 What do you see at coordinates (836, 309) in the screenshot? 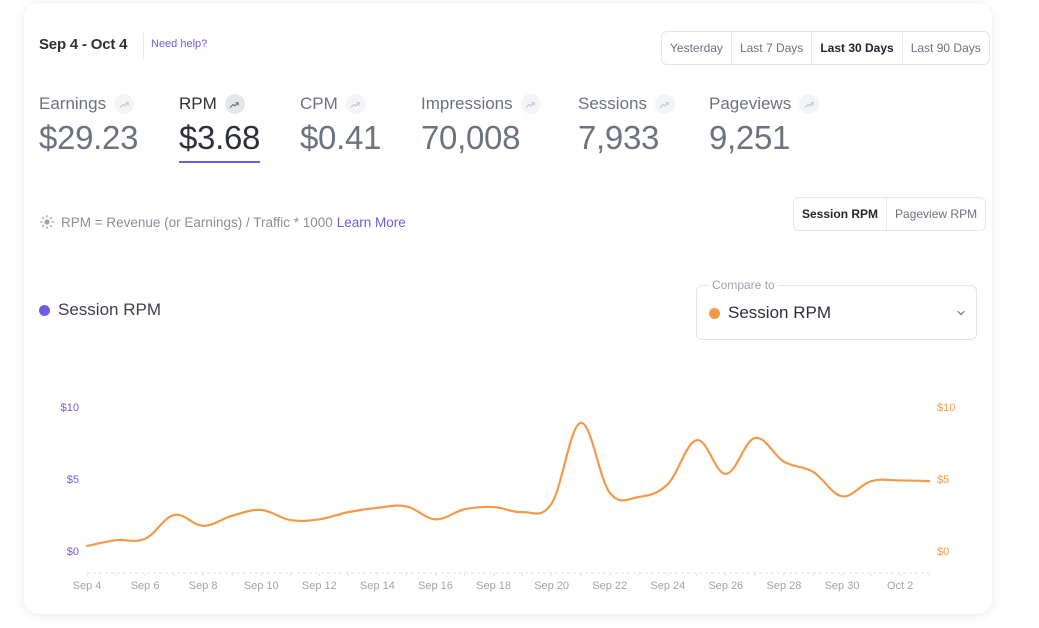
I see `compare-to-select: Compare to Session RPM` at bounding box center [836, 309].